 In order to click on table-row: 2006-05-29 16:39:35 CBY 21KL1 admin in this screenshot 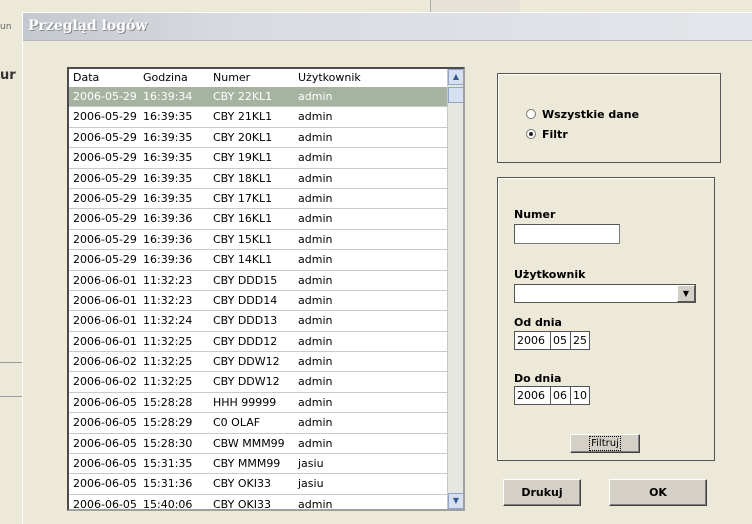, I will do `click(259, 117)`.